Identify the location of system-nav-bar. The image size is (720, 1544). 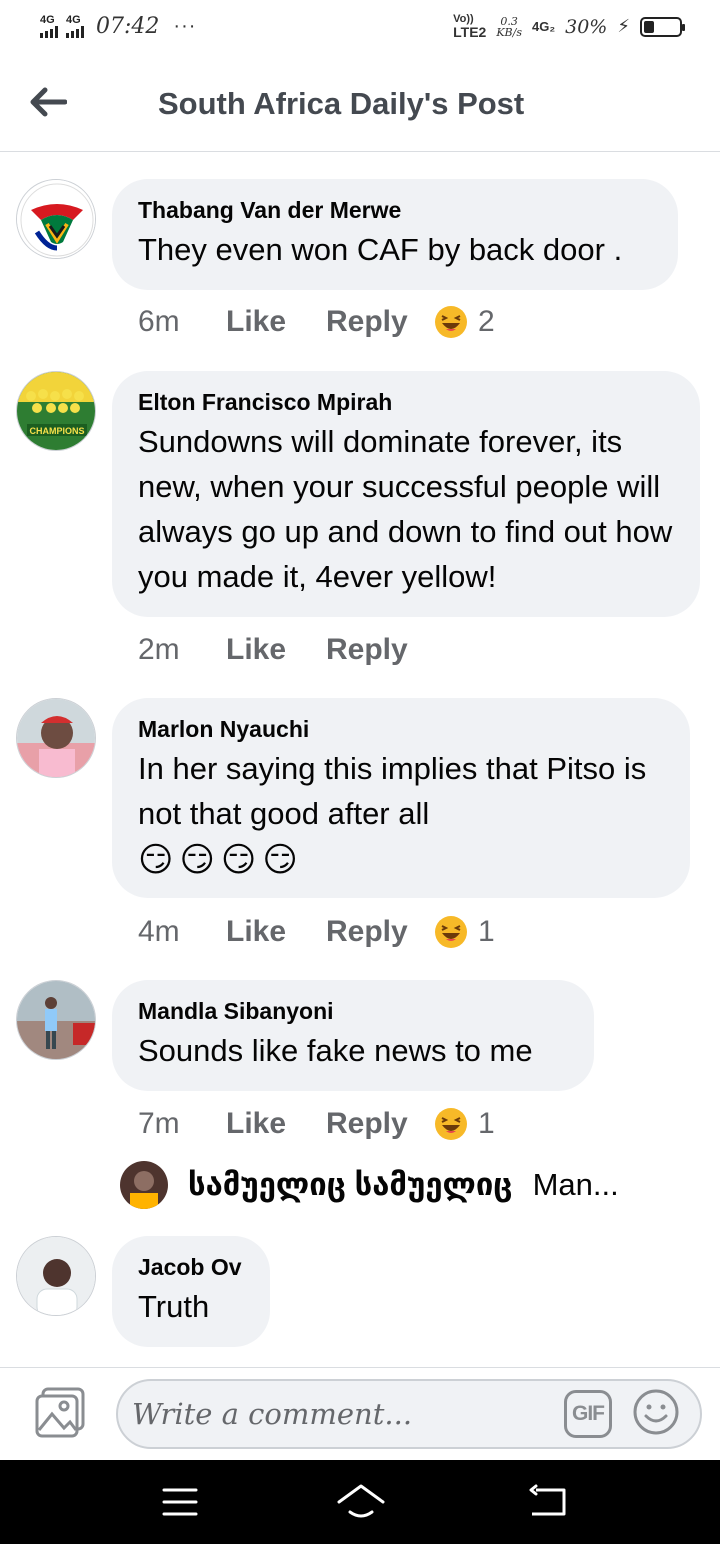
(360, 1502).